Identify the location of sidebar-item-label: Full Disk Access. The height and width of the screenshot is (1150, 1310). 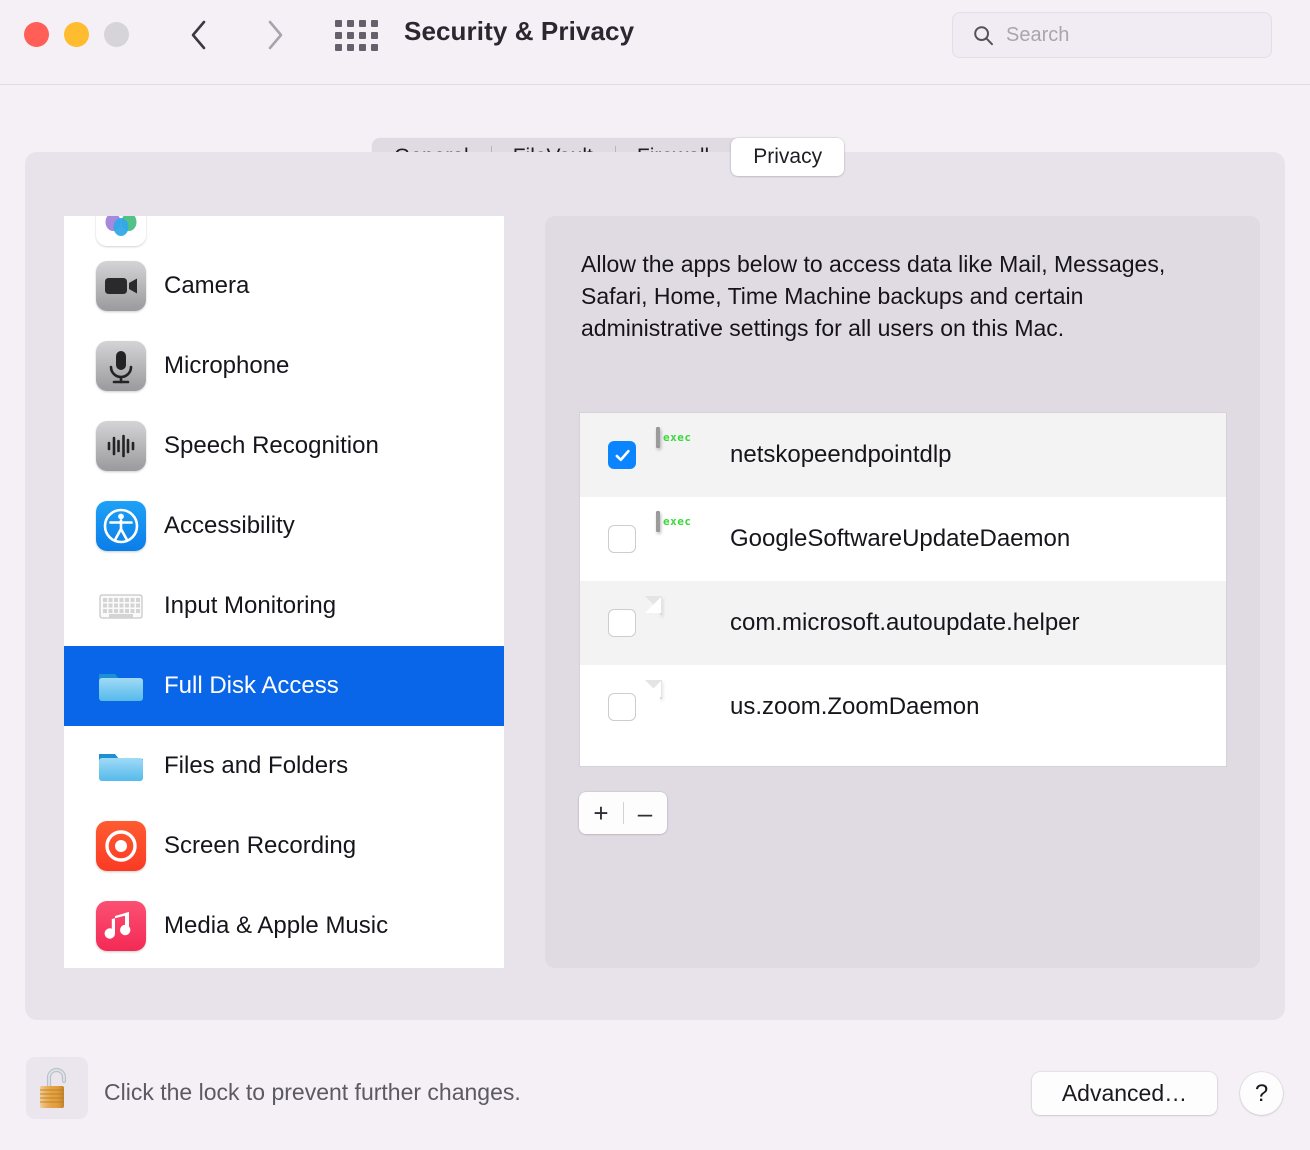
(251, 685).